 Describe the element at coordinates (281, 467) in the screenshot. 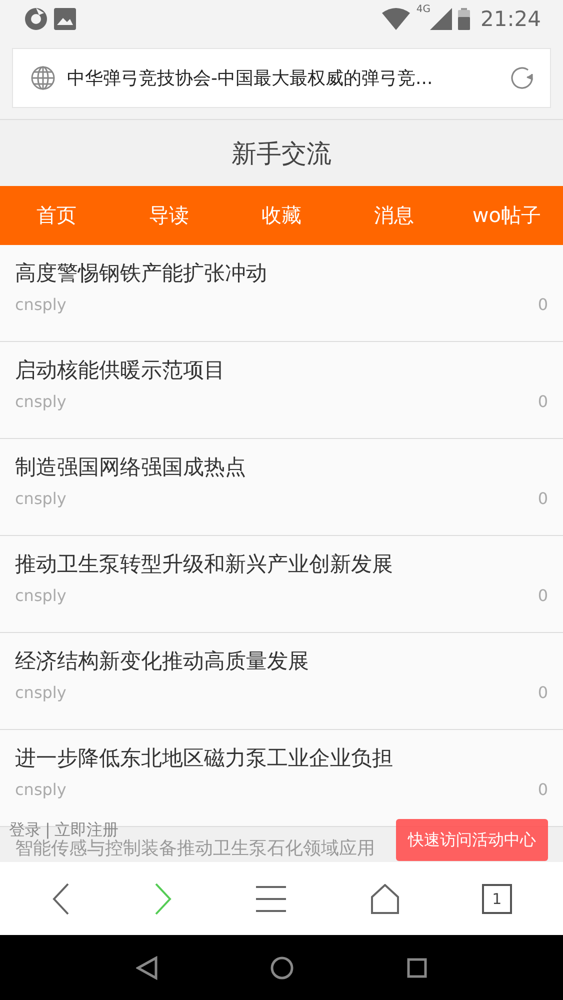

I see `post-title: 制造强国网络强国成热点` at that location.